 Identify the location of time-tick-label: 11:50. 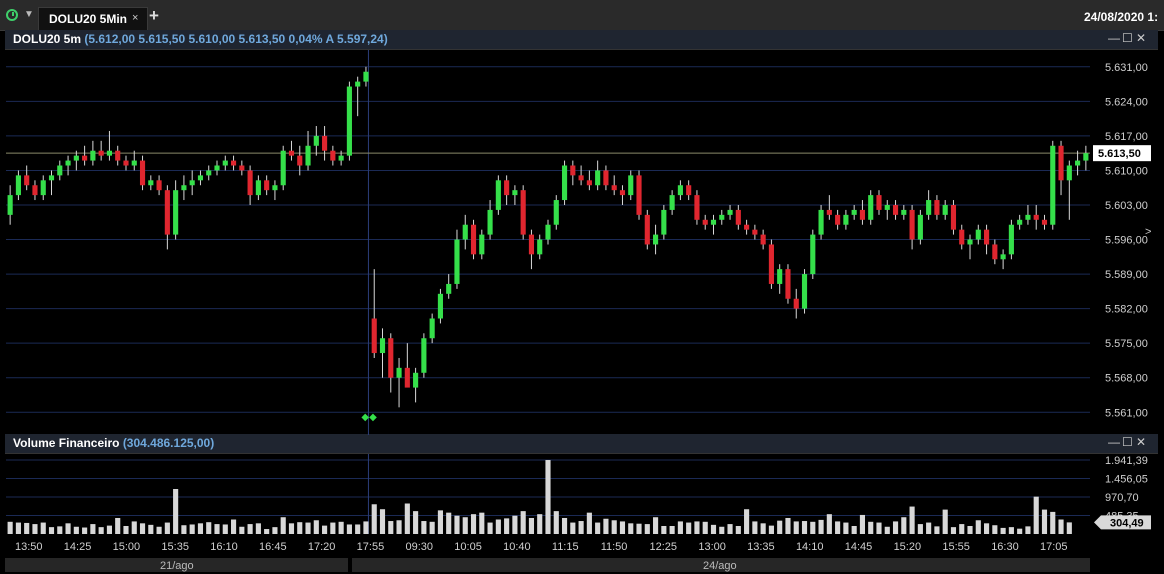
(614, 547).